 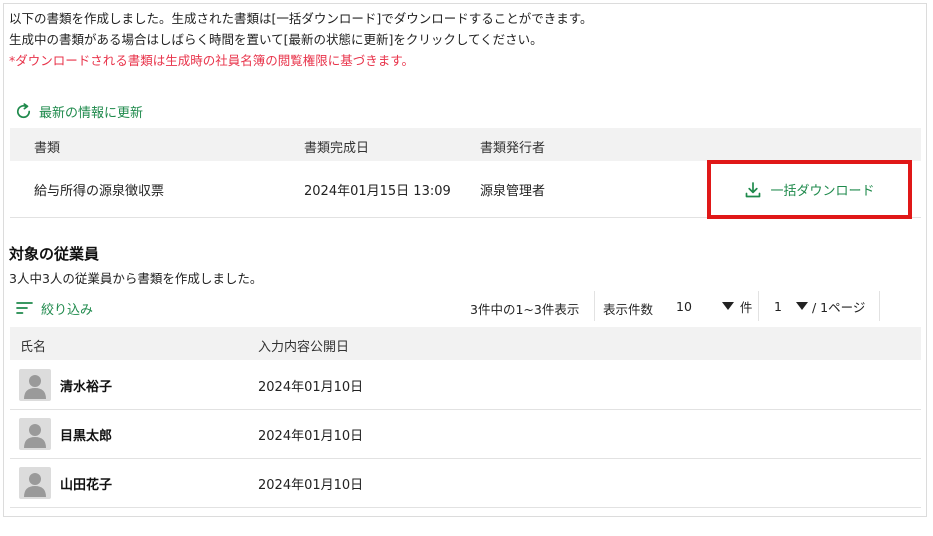 What do you see at coordinates (54, 254) in the screenshot?
I see `employees-section-title: 対象の従業員` at bounding box center [54, 254].